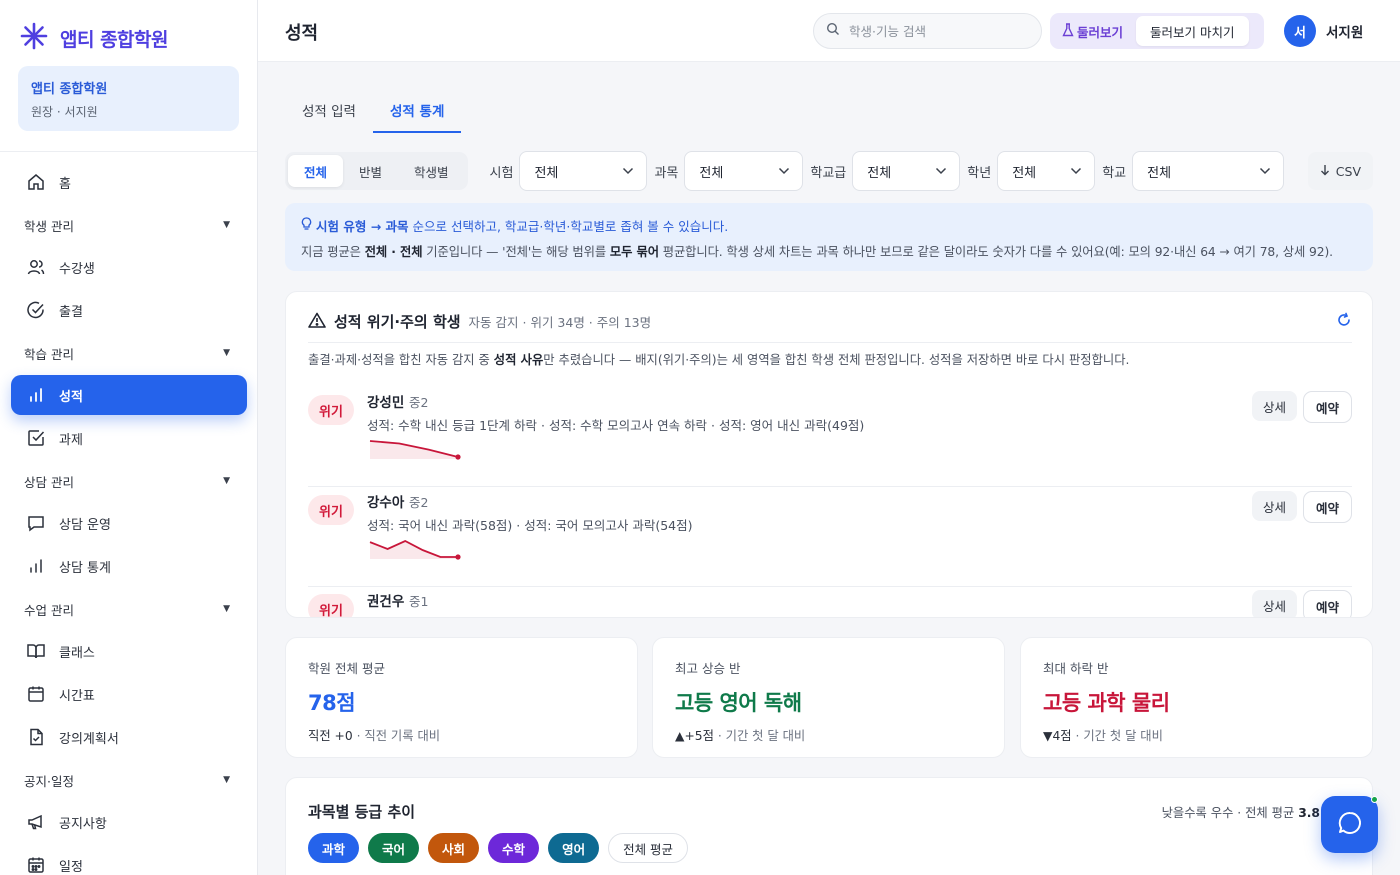 The width and height of the screenshot is (1400, 875). Describe the element at coordinates (1024, 173) in the screenshot. I see `grade-select-value: 전체` at that location.